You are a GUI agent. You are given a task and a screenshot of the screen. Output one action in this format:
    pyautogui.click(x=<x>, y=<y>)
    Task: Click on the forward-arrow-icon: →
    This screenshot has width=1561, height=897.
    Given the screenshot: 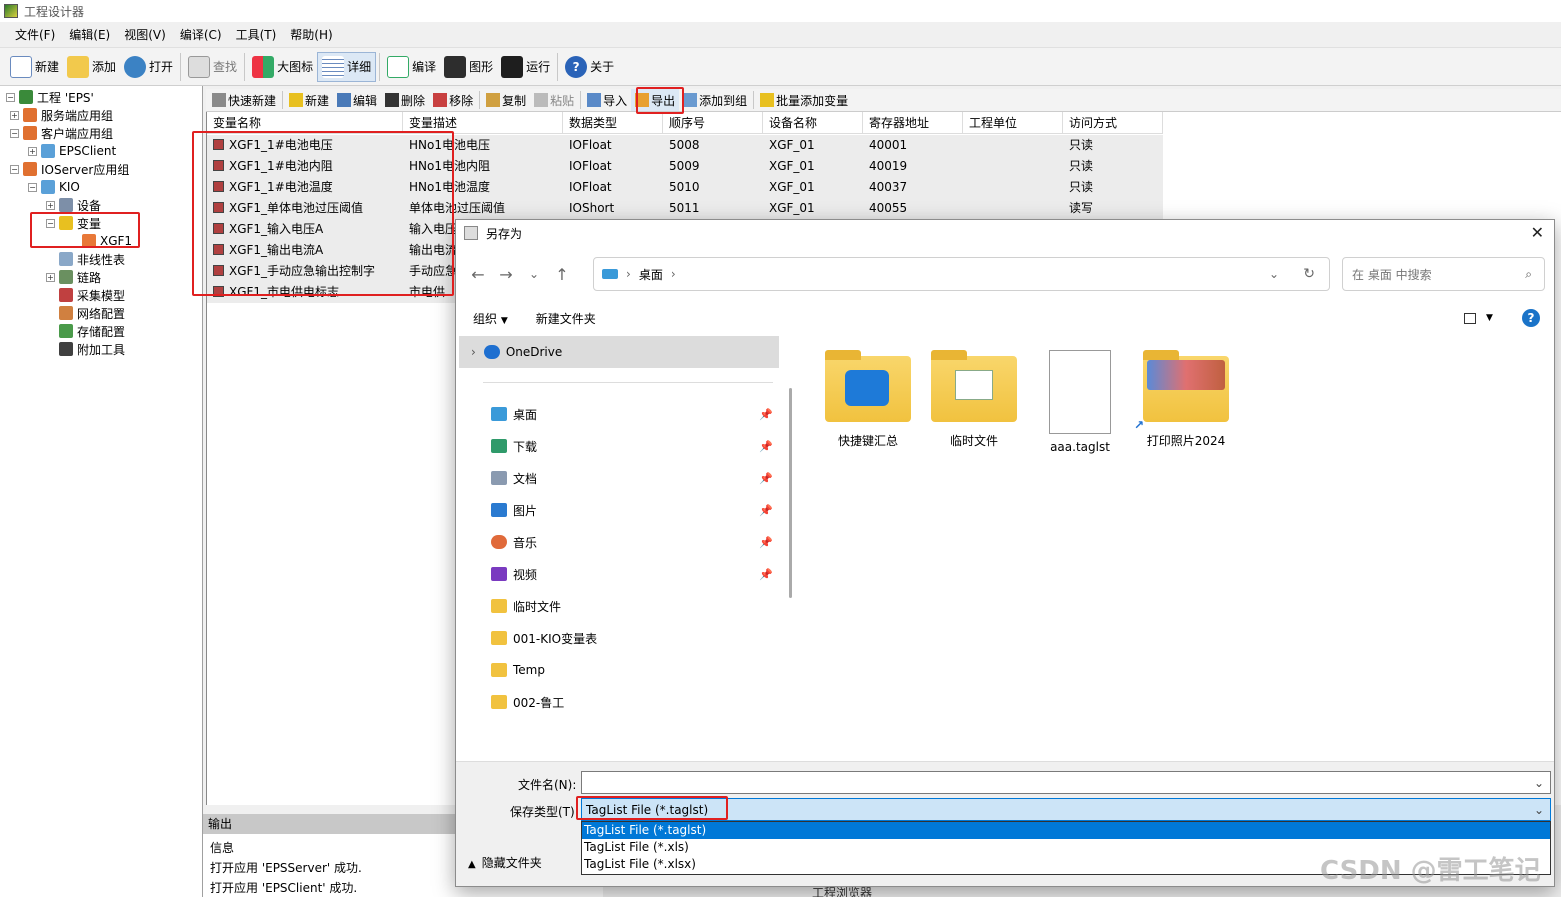 What is the action you would take?
    pyautogui.click(x=506, y=274)
    